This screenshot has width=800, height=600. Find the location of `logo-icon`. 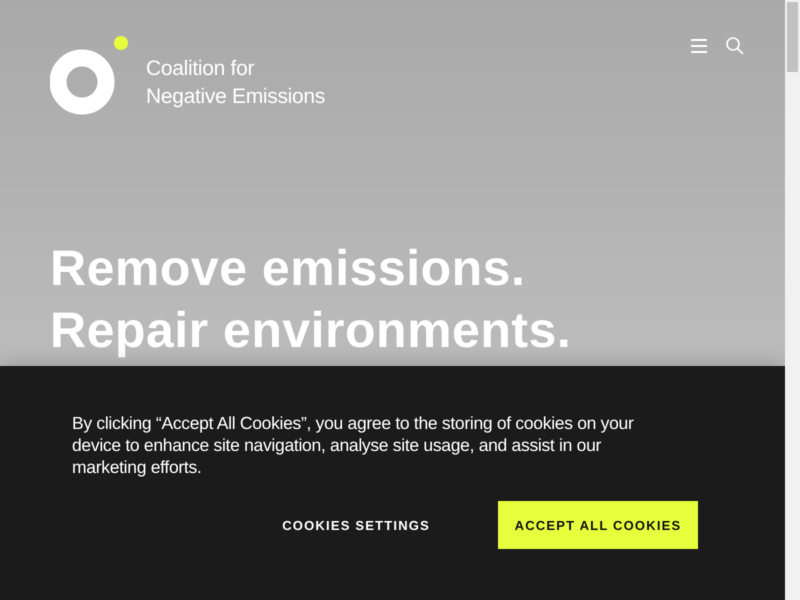

logo-icon is located at coordinates (90, 76).